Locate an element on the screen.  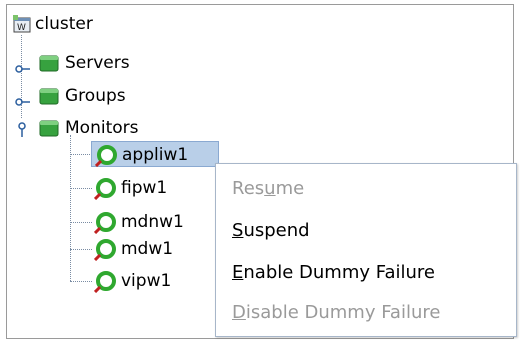
tree-item-label: vipw1 is located at coordinates (146, 281).